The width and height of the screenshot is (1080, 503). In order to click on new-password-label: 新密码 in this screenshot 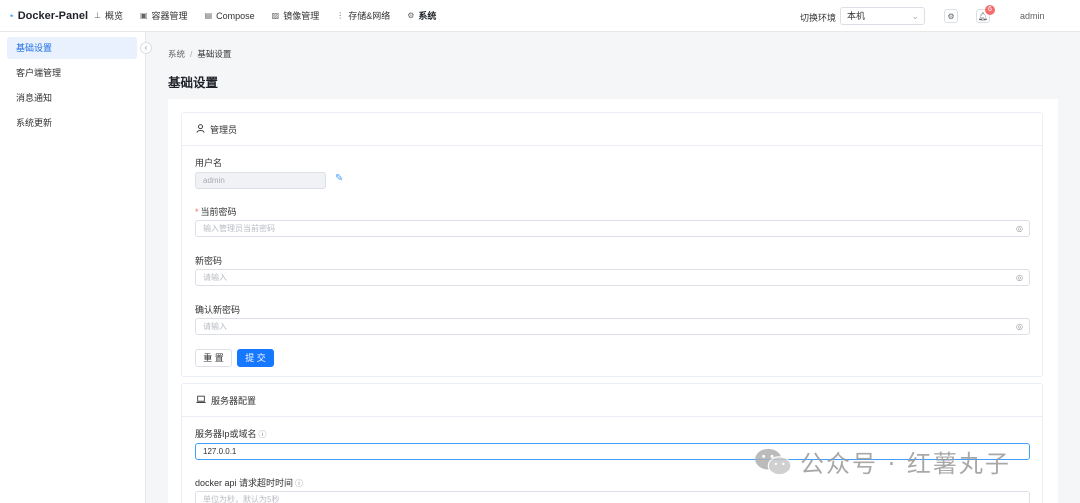, I will do `click(209, 261)`.